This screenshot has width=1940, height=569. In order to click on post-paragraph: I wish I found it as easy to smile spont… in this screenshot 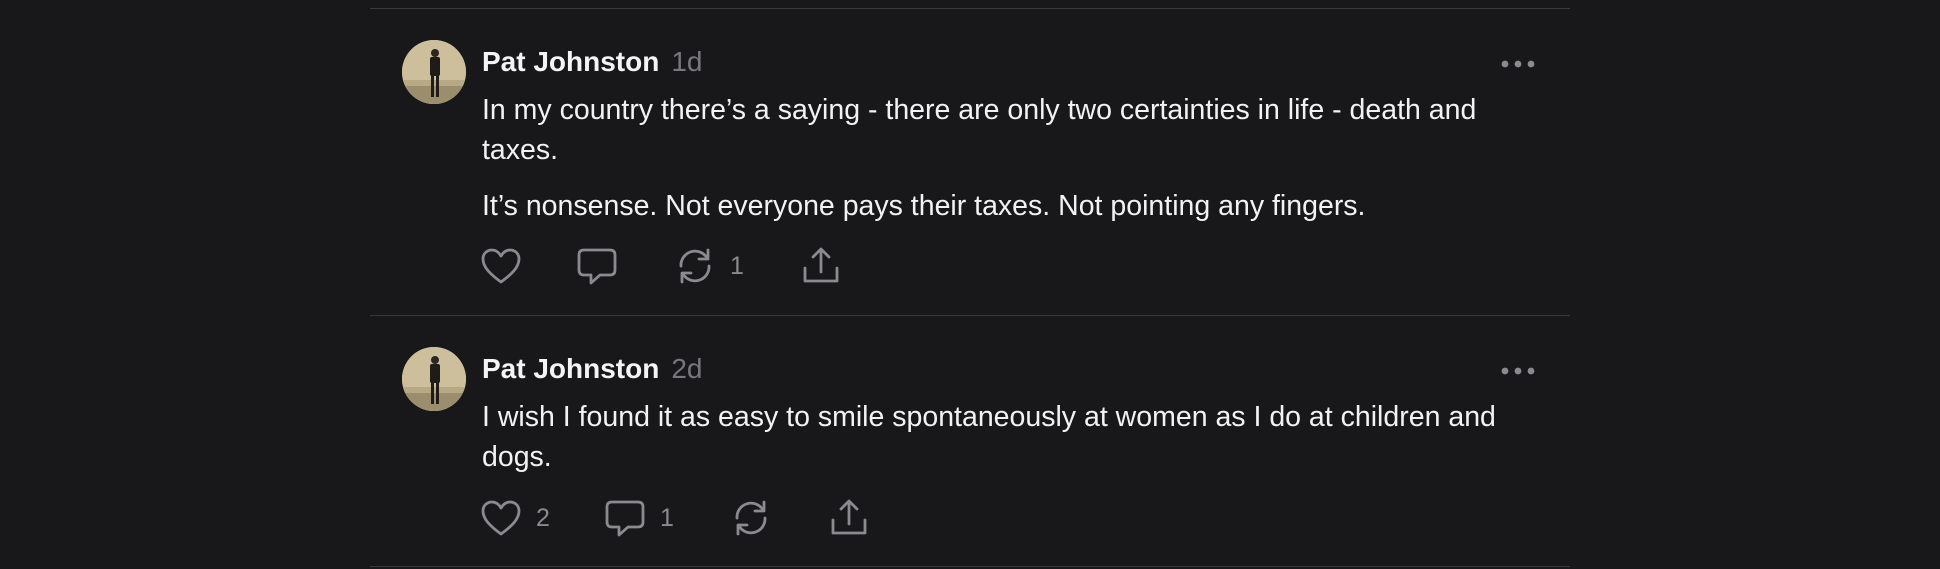, I will do `click(989, 437)`.